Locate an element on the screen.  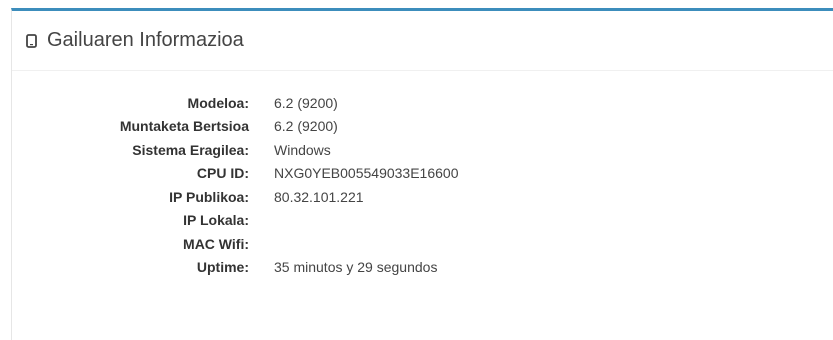
info-row-public-ip: IP Publikoa: 80.32.101.221 is located at coordinates (235, 197).